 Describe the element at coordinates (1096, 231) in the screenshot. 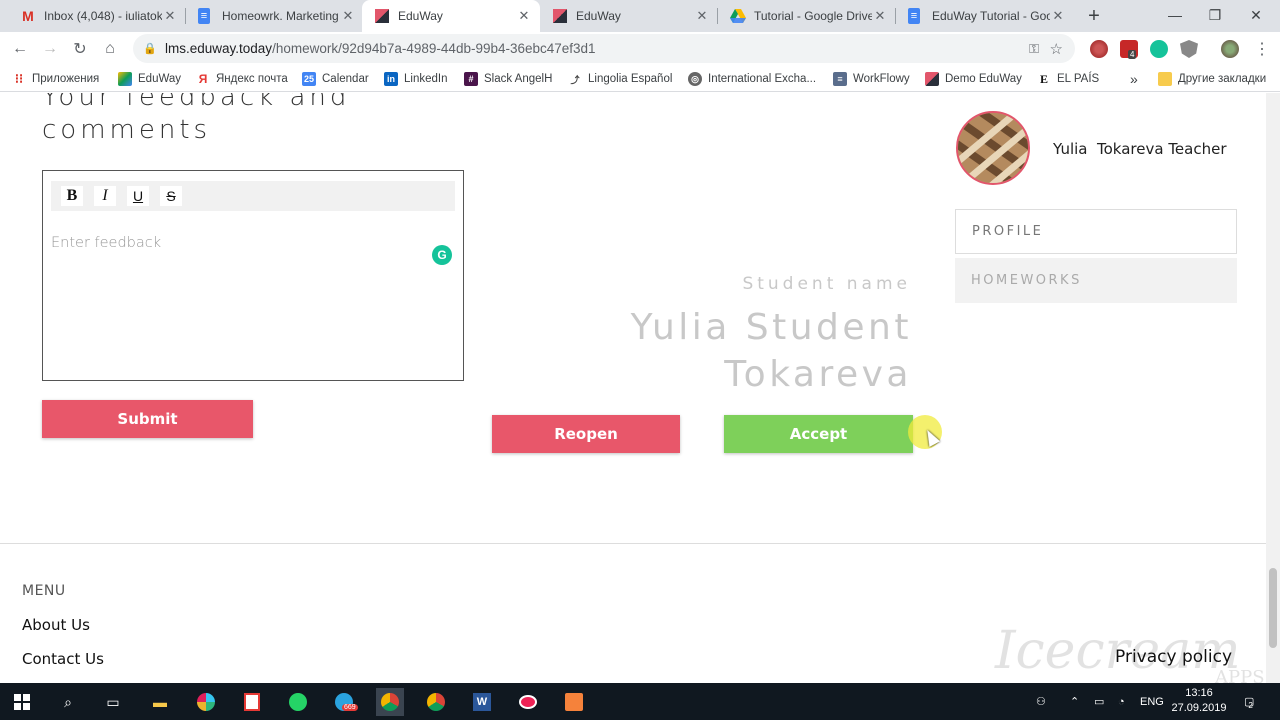

I see `sidebar-item-profile: PROFILE` at that location.